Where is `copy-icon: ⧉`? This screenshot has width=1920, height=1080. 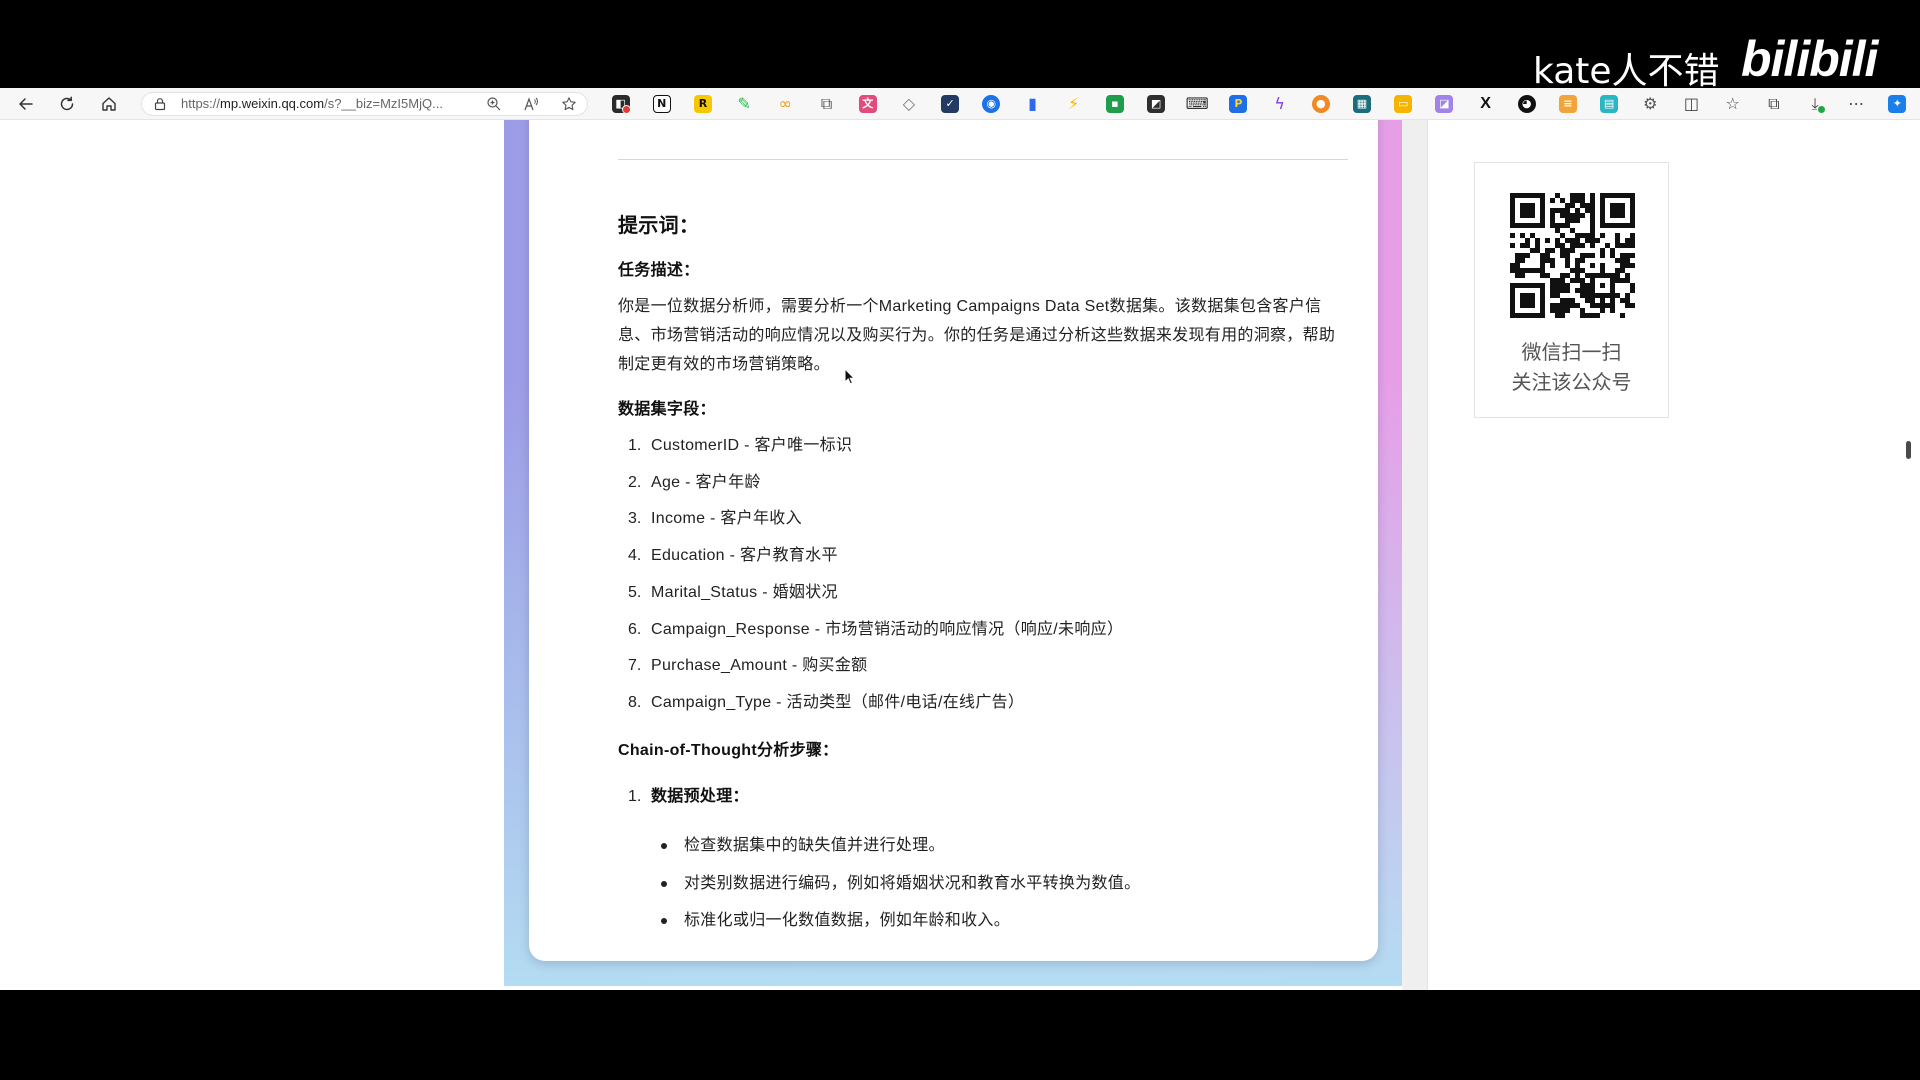
copy-icon: ⧉ is located at coordinates (826, 104).